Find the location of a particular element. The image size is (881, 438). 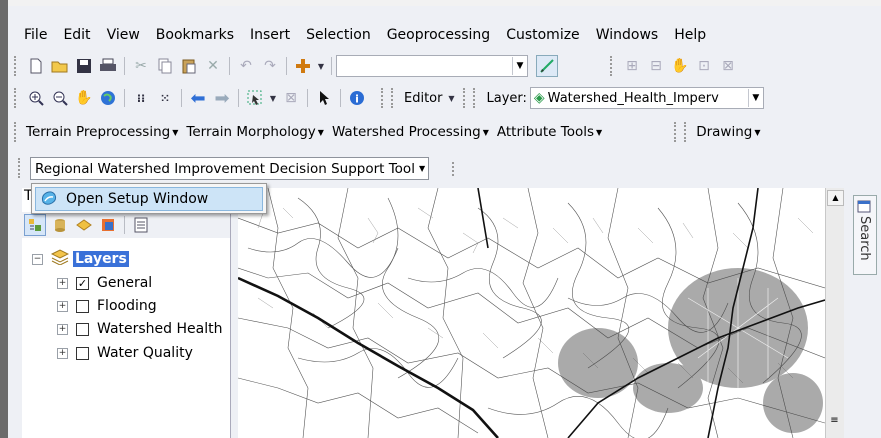

zoom-out-icon is located at coordinates (60, 98).